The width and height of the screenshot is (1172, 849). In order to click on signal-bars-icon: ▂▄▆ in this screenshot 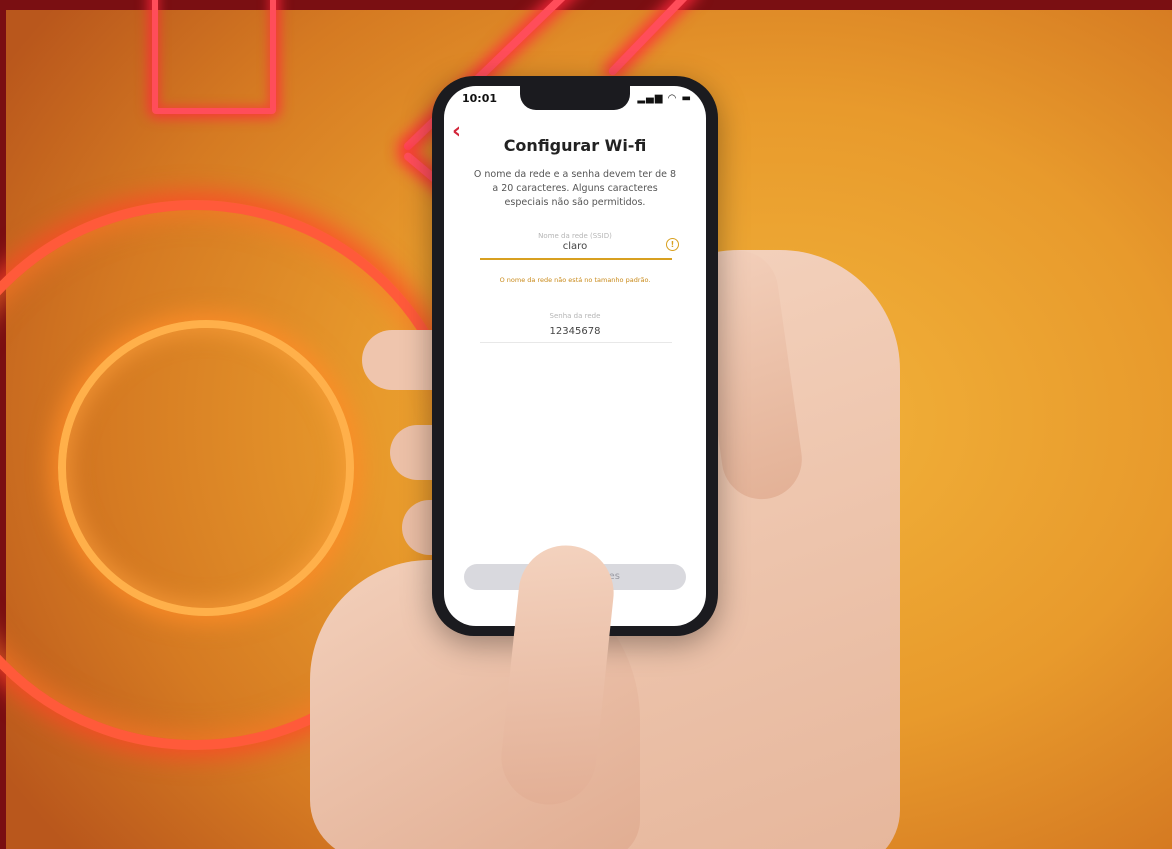, I will do `click(650, 98)`.